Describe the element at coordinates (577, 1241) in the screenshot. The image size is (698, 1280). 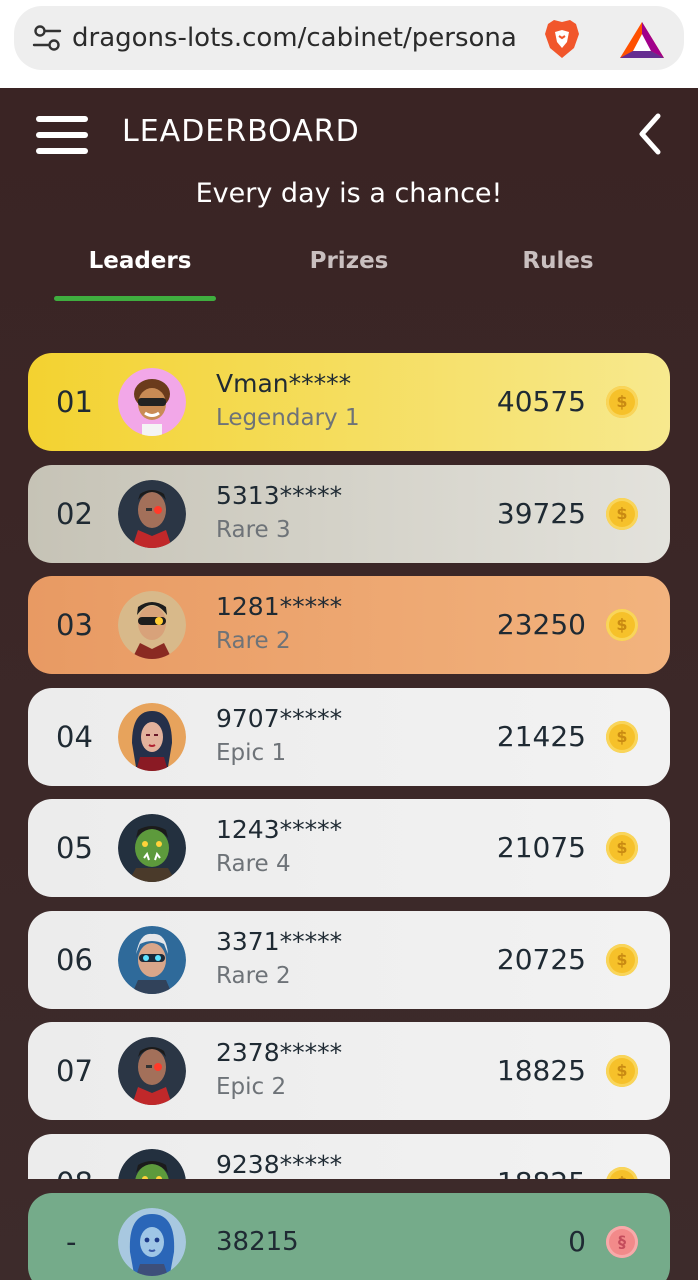
I see `current-user-score: 0` at that location.